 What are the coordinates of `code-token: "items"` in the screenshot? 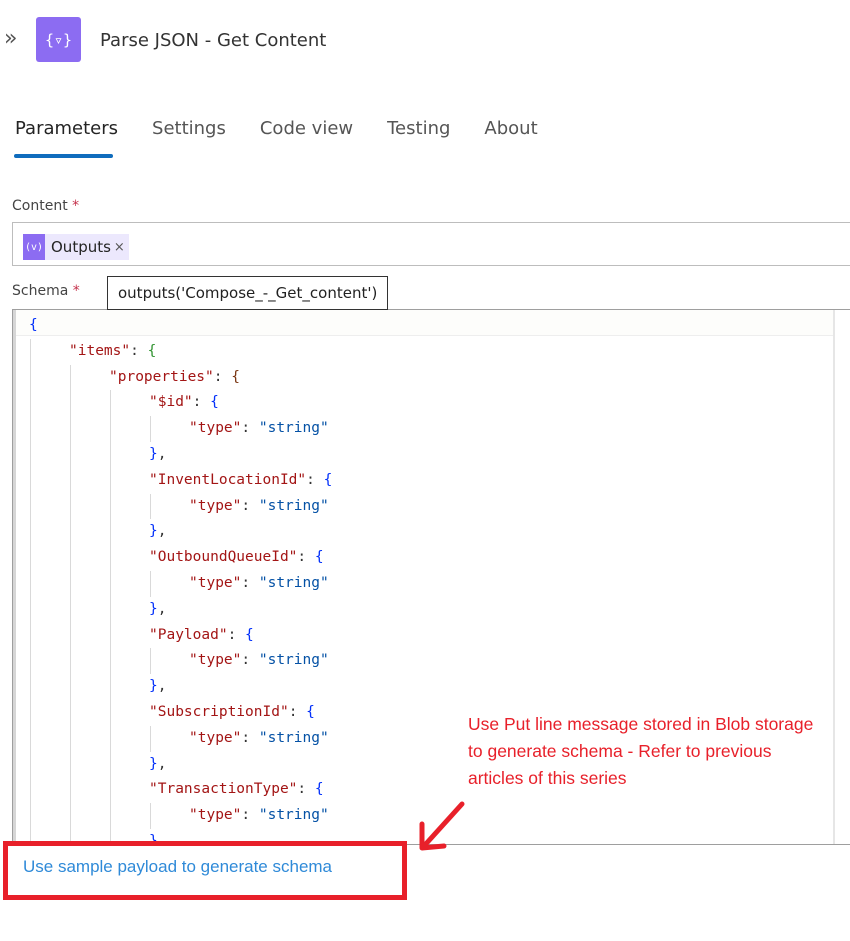 It's located at (100, 350).